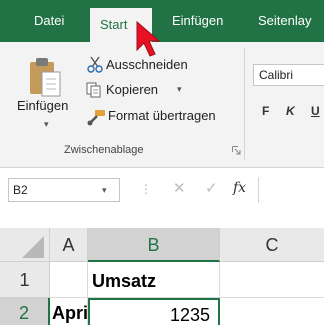  Describe the element at coordinates (236, 150) in the screenshot. I see `dialog-launcher-icon` at that location.